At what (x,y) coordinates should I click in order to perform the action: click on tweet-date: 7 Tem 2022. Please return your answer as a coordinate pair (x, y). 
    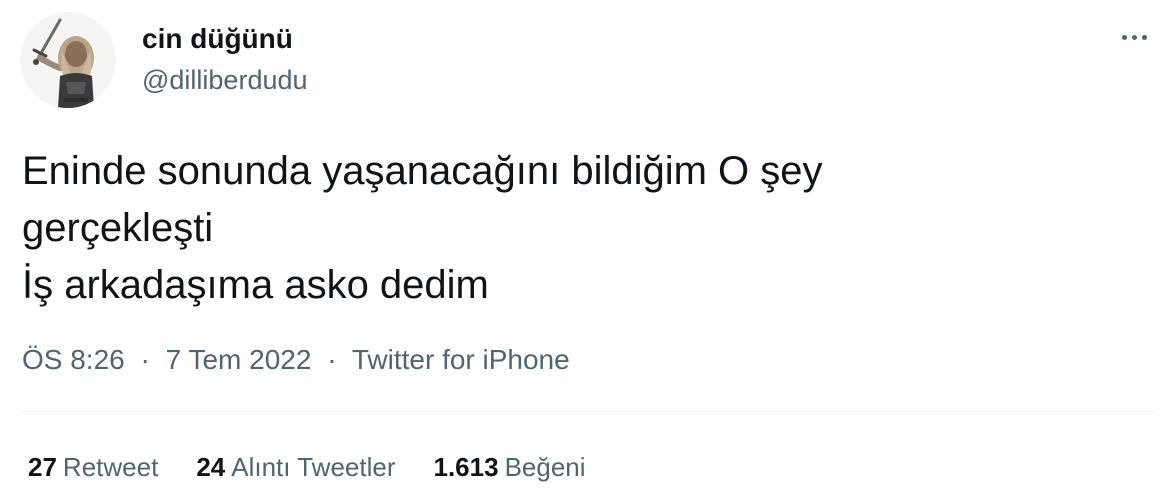
    Looking at the image, I should click on (239, 359).